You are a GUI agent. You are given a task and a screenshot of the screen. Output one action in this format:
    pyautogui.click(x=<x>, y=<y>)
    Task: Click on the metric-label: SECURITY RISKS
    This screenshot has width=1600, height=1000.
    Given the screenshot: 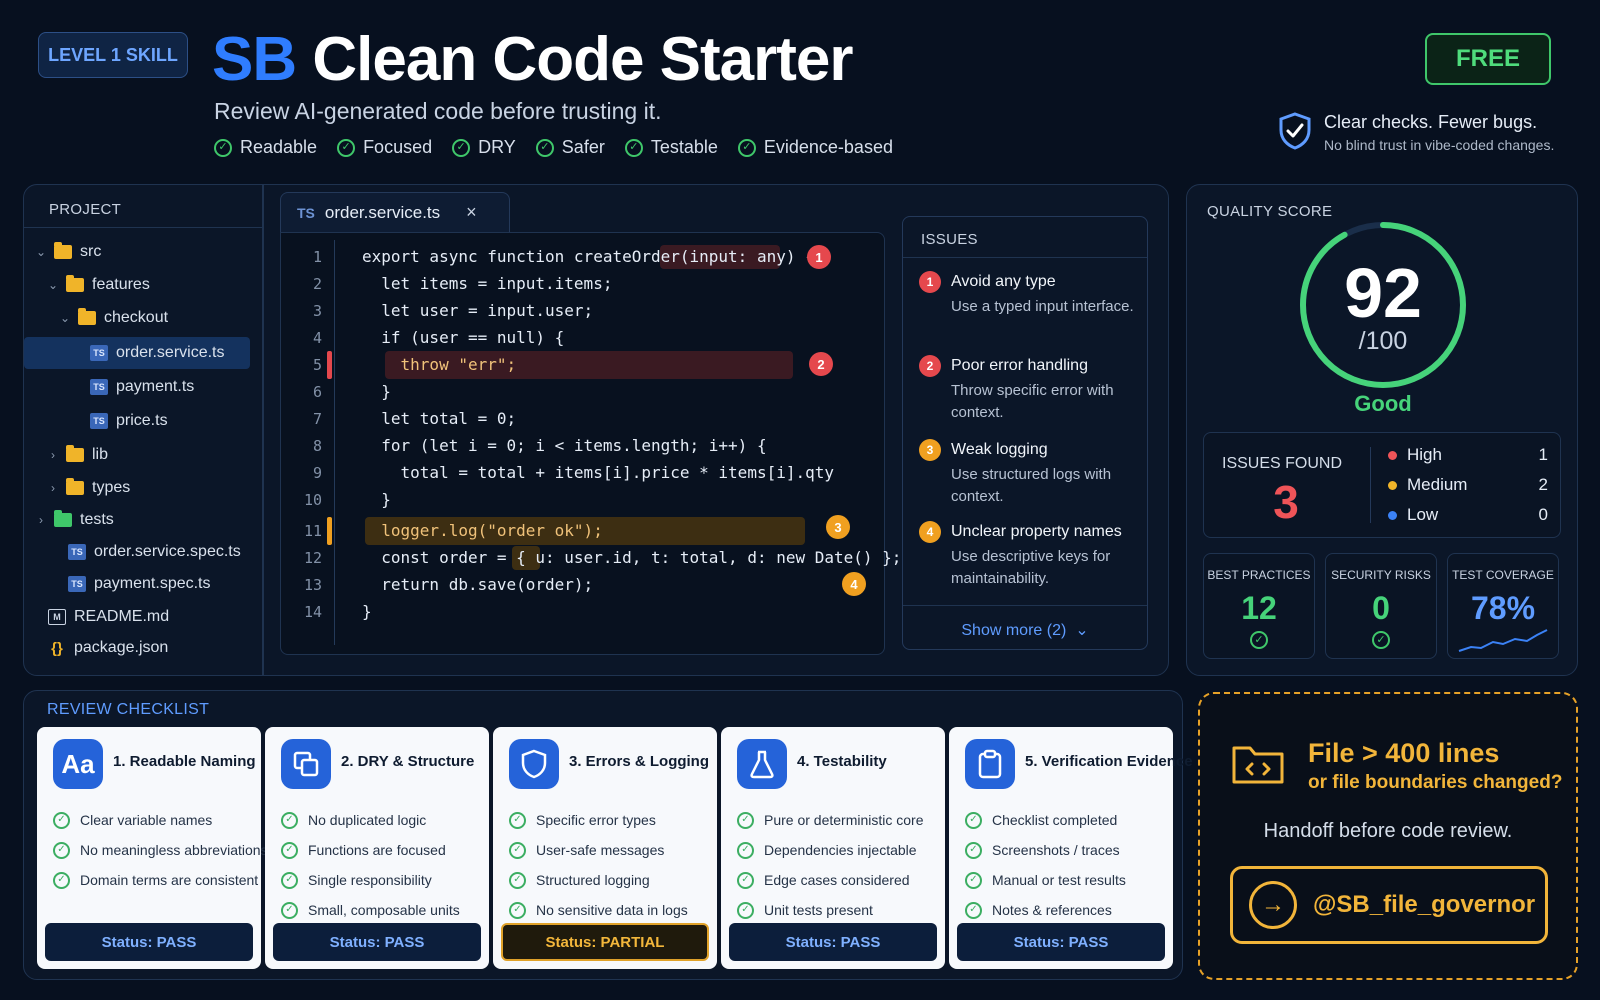 What is the action you would take?
    pyautogui.click(x=1381, y=575)
    